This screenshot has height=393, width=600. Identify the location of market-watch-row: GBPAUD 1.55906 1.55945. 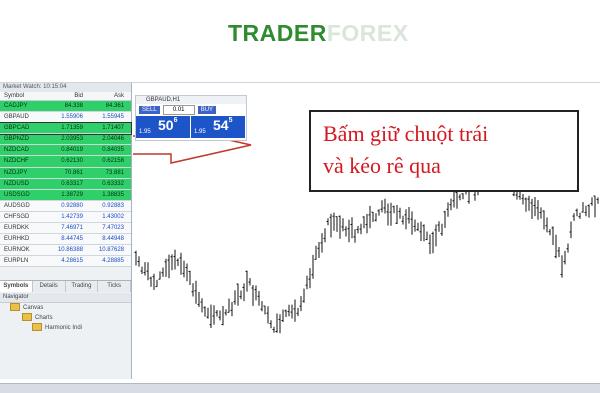
(65, 118).